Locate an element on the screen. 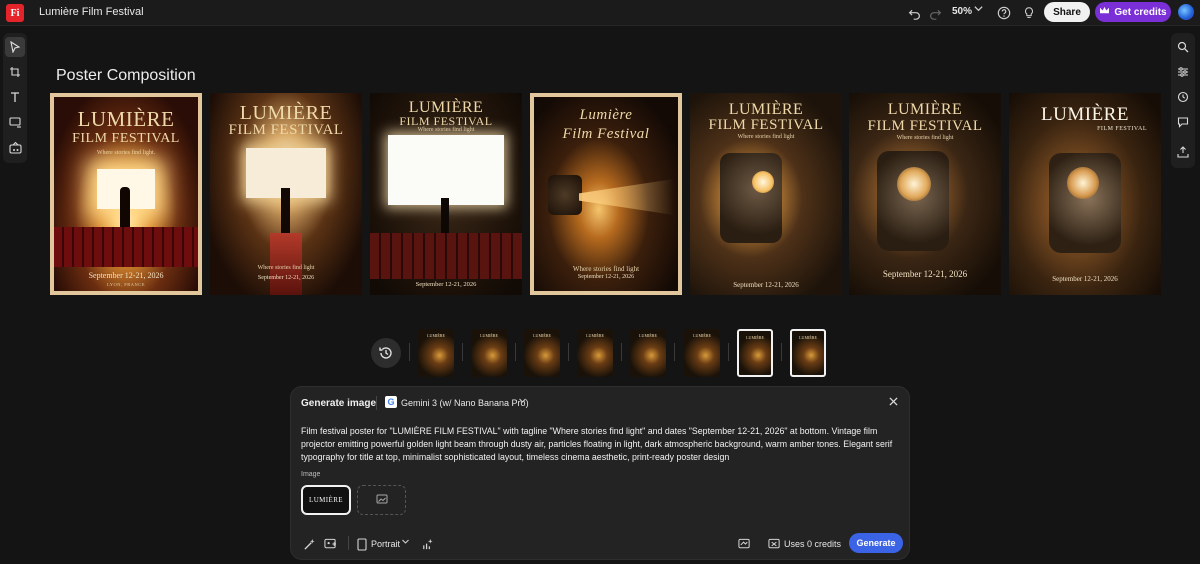 Image resolution: width=1200 pixels, height=564 pixels. document-title: Lumière Film Festival is located at coordinates (91, 12).